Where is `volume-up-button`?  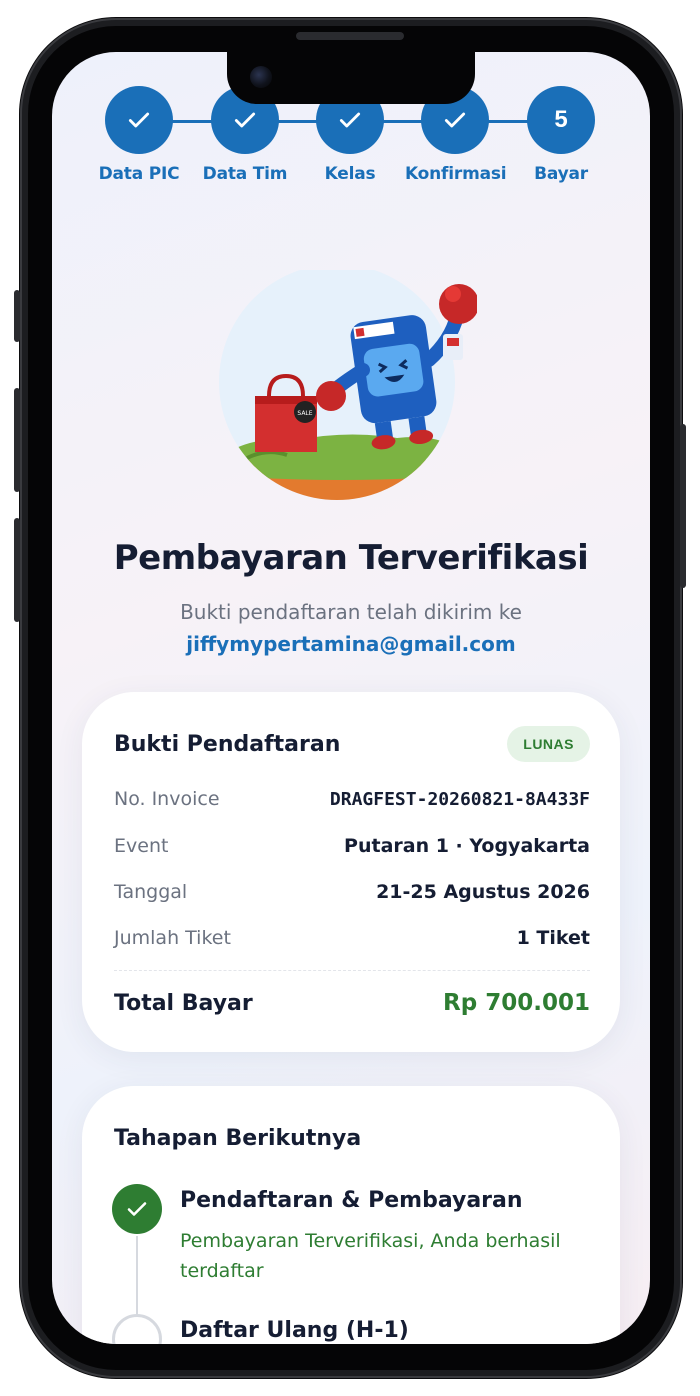
volume-up-button is located at coordinates (17, 440).